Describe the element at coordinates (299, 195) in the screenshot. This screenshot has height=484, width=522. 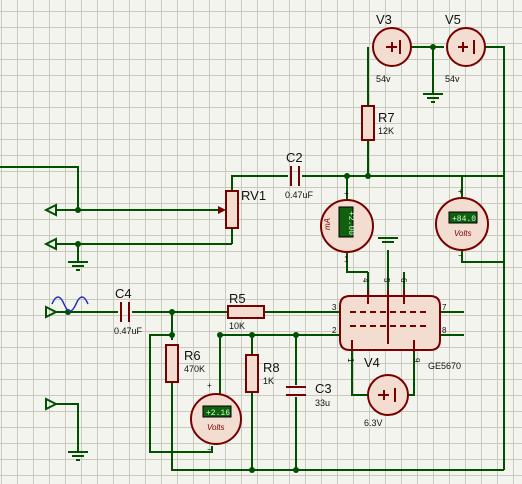
I see `c2-value: 0.47uF` at that location.